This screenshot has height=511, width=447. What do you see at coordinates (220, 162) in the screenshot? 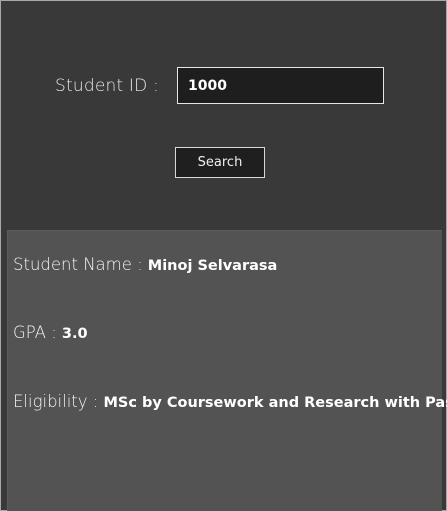
I see `search-button: Search` at bounding box center [220, 162].